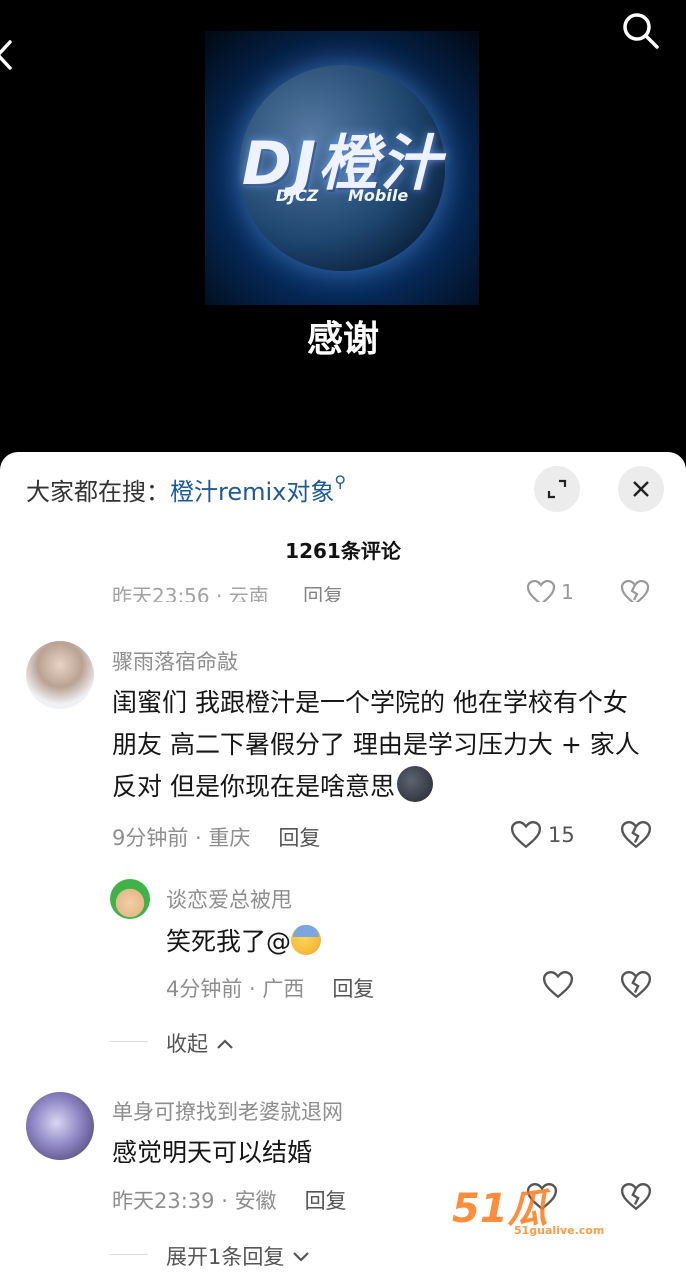  I want to click on like-button: 1, so click(550, 591).